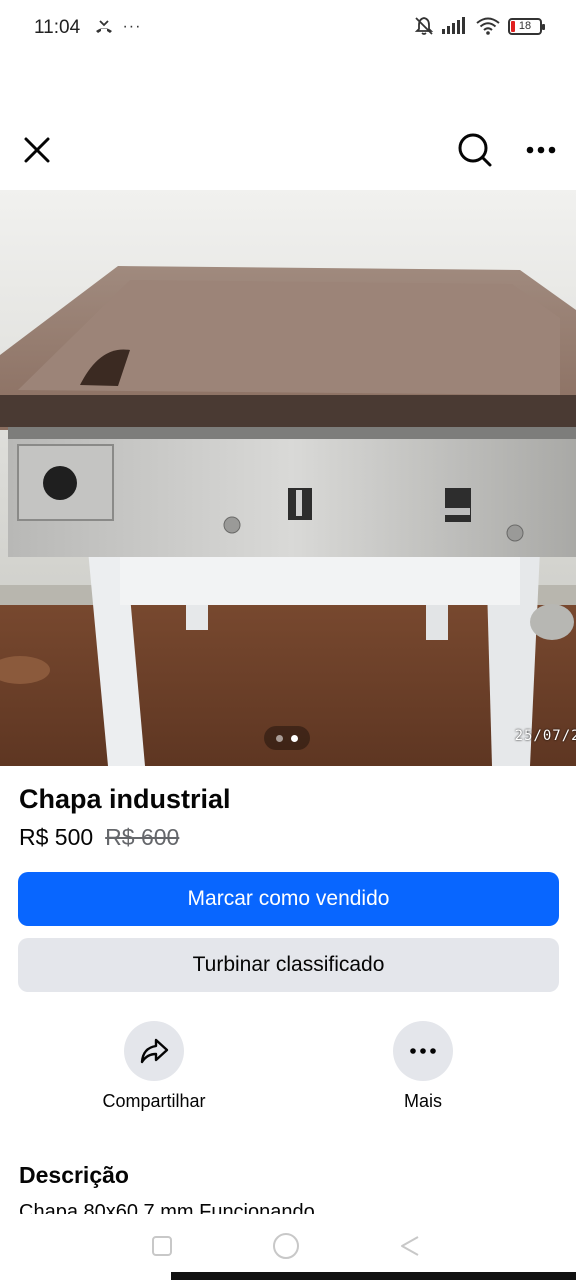 The image size is (576, 1280). Describe the element at coordinates (424, 26) in the screenshot. I see `mute-icon` at that location.